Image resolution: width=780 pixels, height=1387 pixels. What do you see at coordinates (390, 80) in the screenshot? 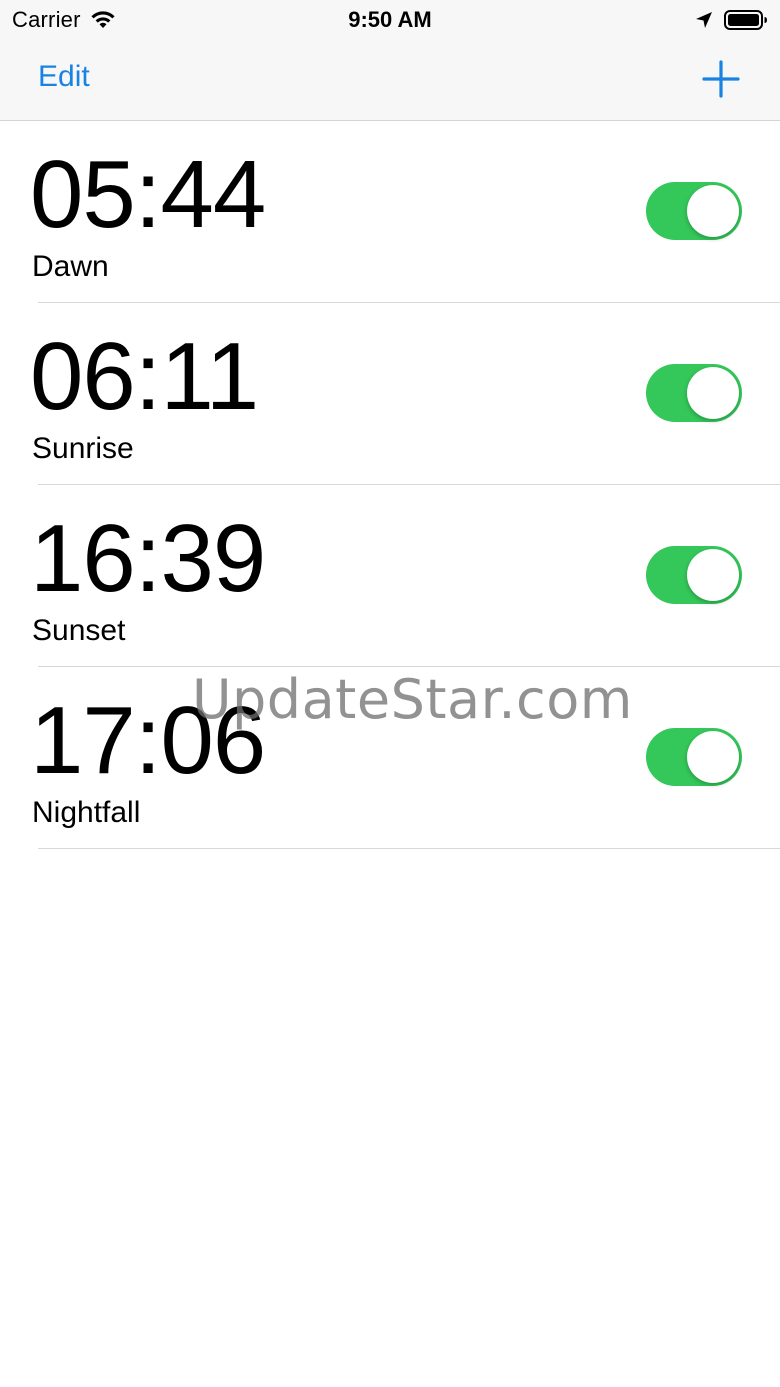
I see `navigation-bar: Edit` at bounding box center [390, 80].